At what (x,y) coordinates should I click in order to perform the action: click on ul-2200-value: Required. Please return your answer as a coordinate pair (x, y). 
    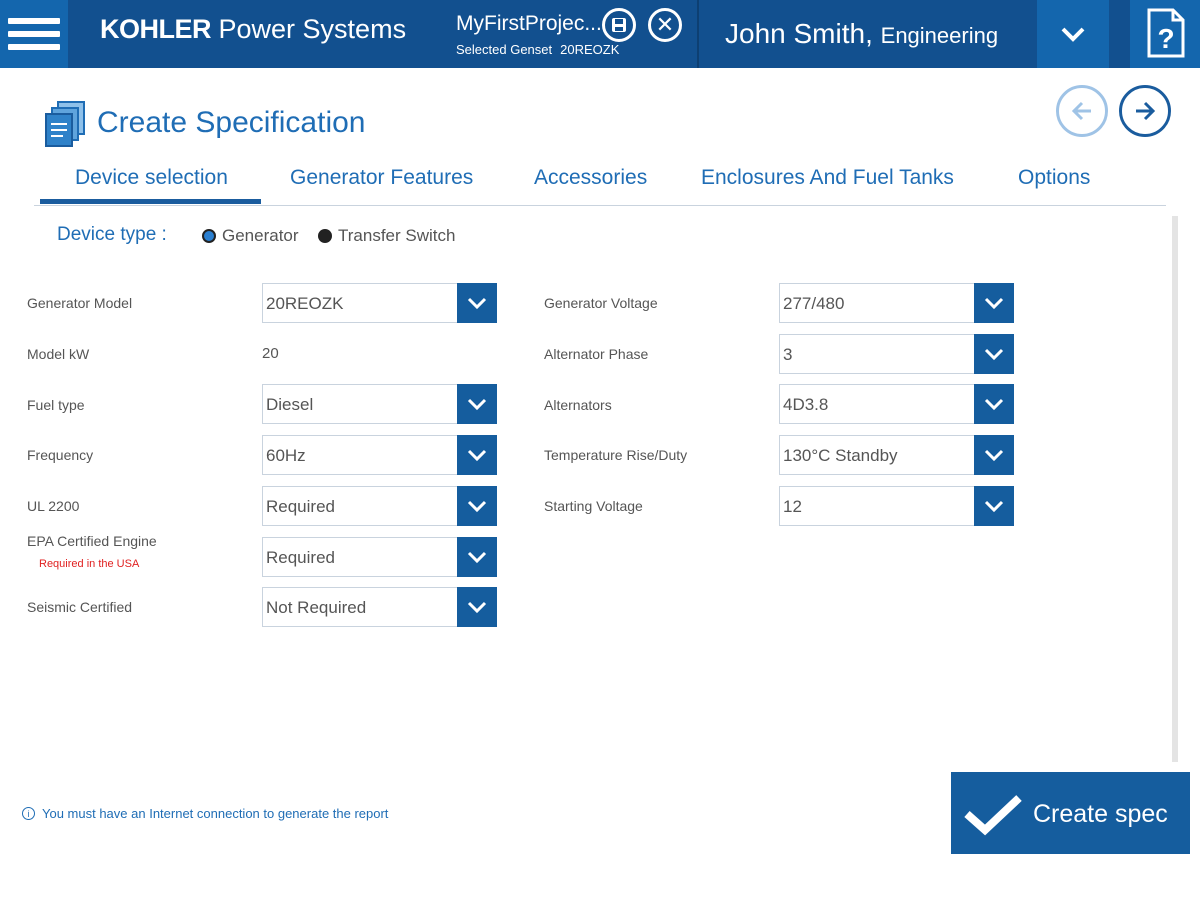
    Looking at the image, I should click on (300, 506).